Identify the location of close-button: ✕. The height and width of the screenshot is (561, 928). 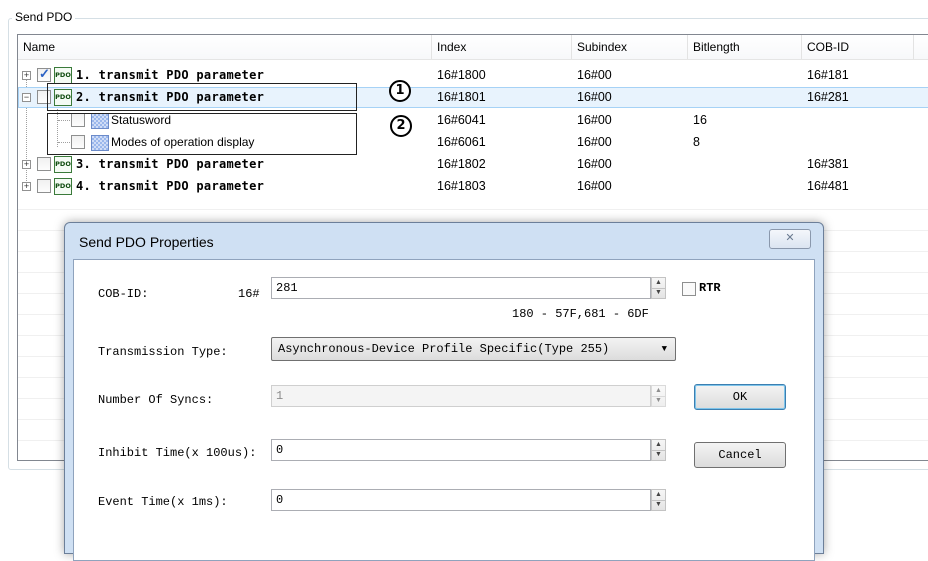
(790, 239).